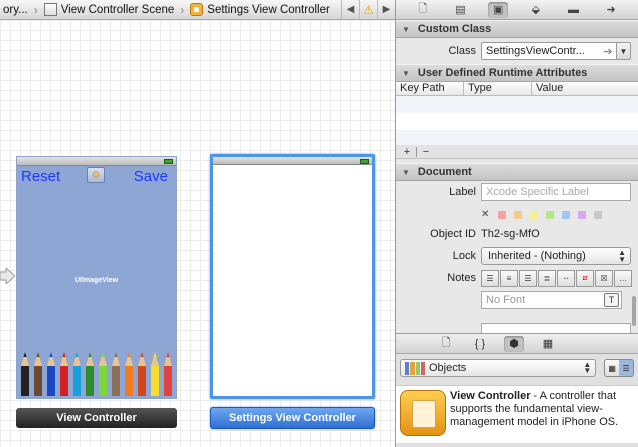  What do you see at coordinates (514, 343) in the screenshot?
I see `object-library-icon: ⬢` at bounding box center [514, 343].